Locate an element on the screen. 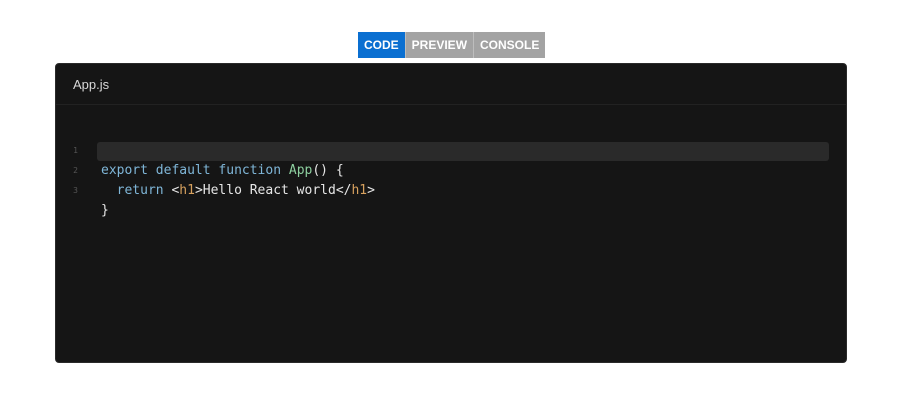 The width and height of the screenshot is (903, 410). tab-code: CODE is located at coordinates (382, 45).